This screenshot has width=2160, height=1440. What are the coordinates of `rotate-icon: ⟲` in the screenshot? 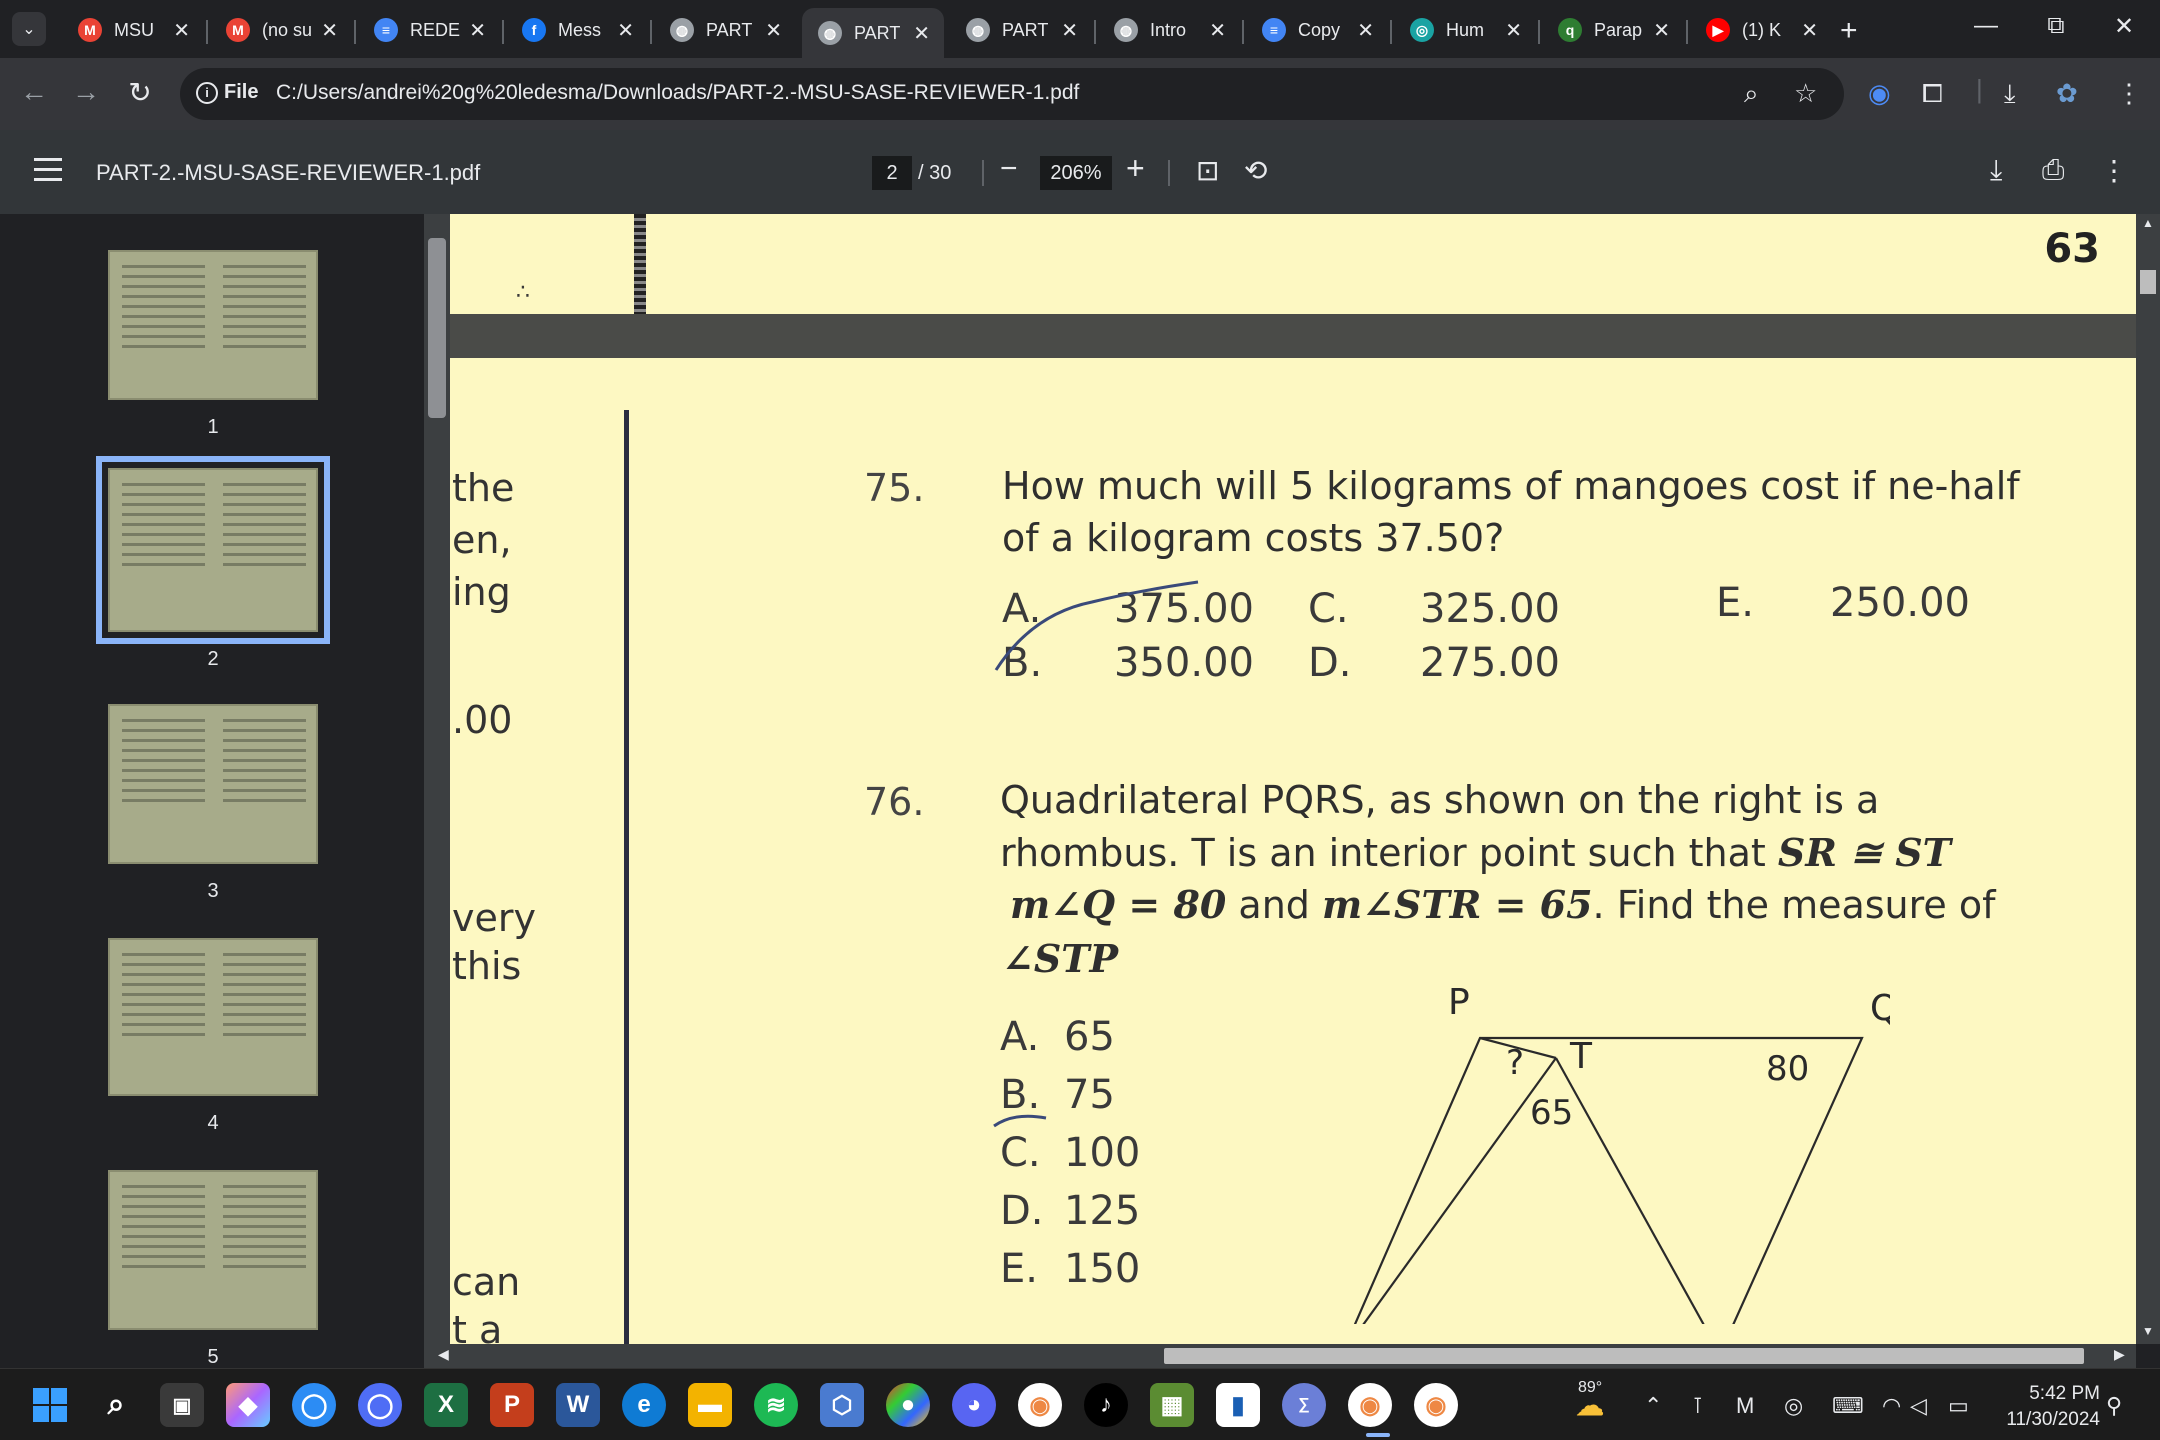 It's located at (1255, 170).